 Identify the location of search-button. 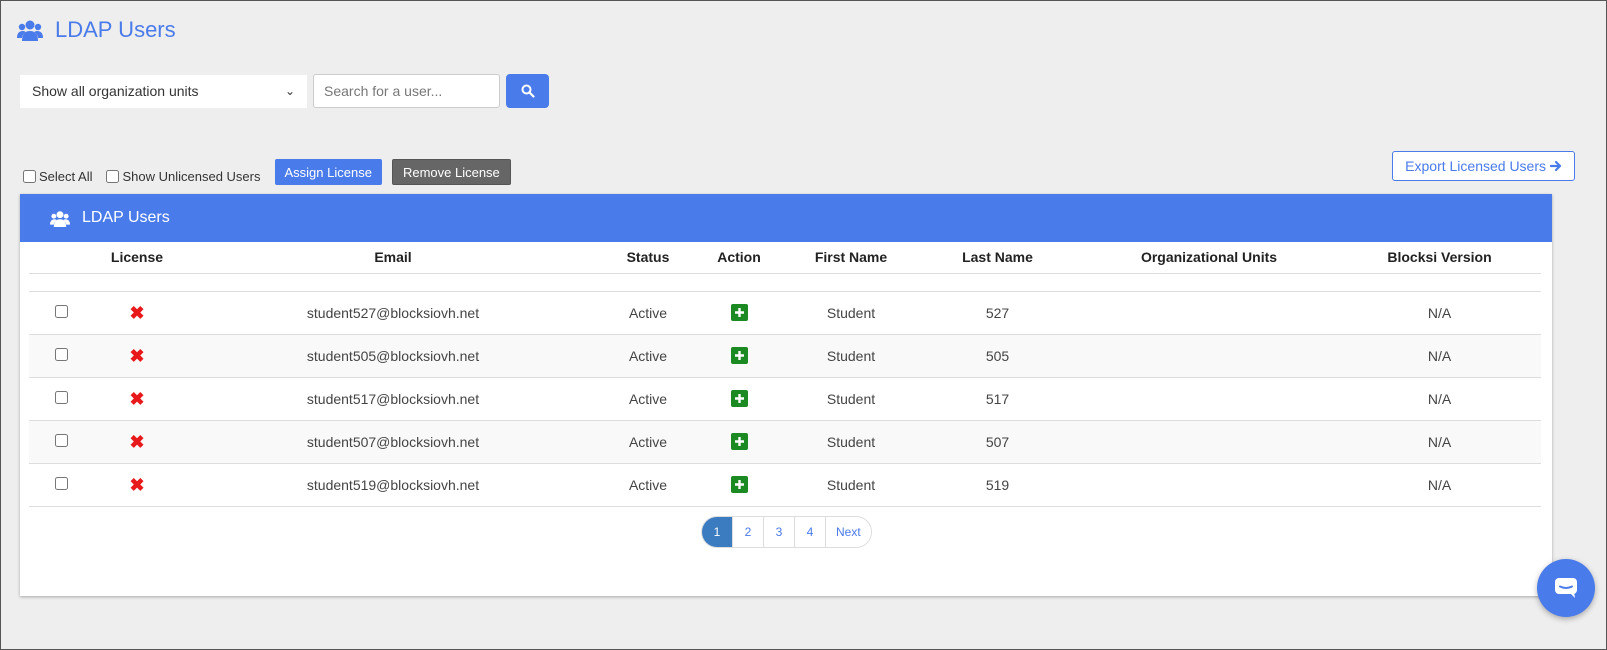
(527, 91).